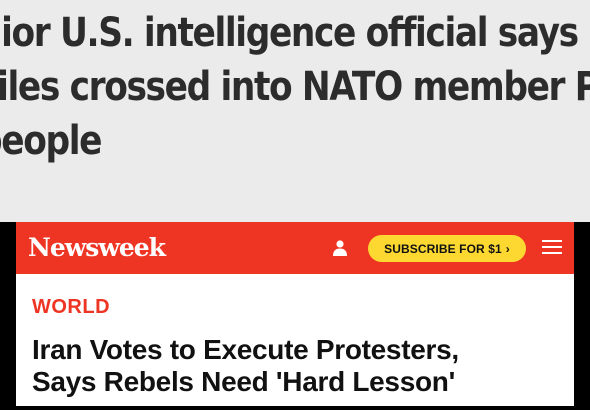 The height and width of the screenshot is (410, 590). I want to click on top-headline-line: siles crossed into NATO member Poland, k, so click(295, 87).